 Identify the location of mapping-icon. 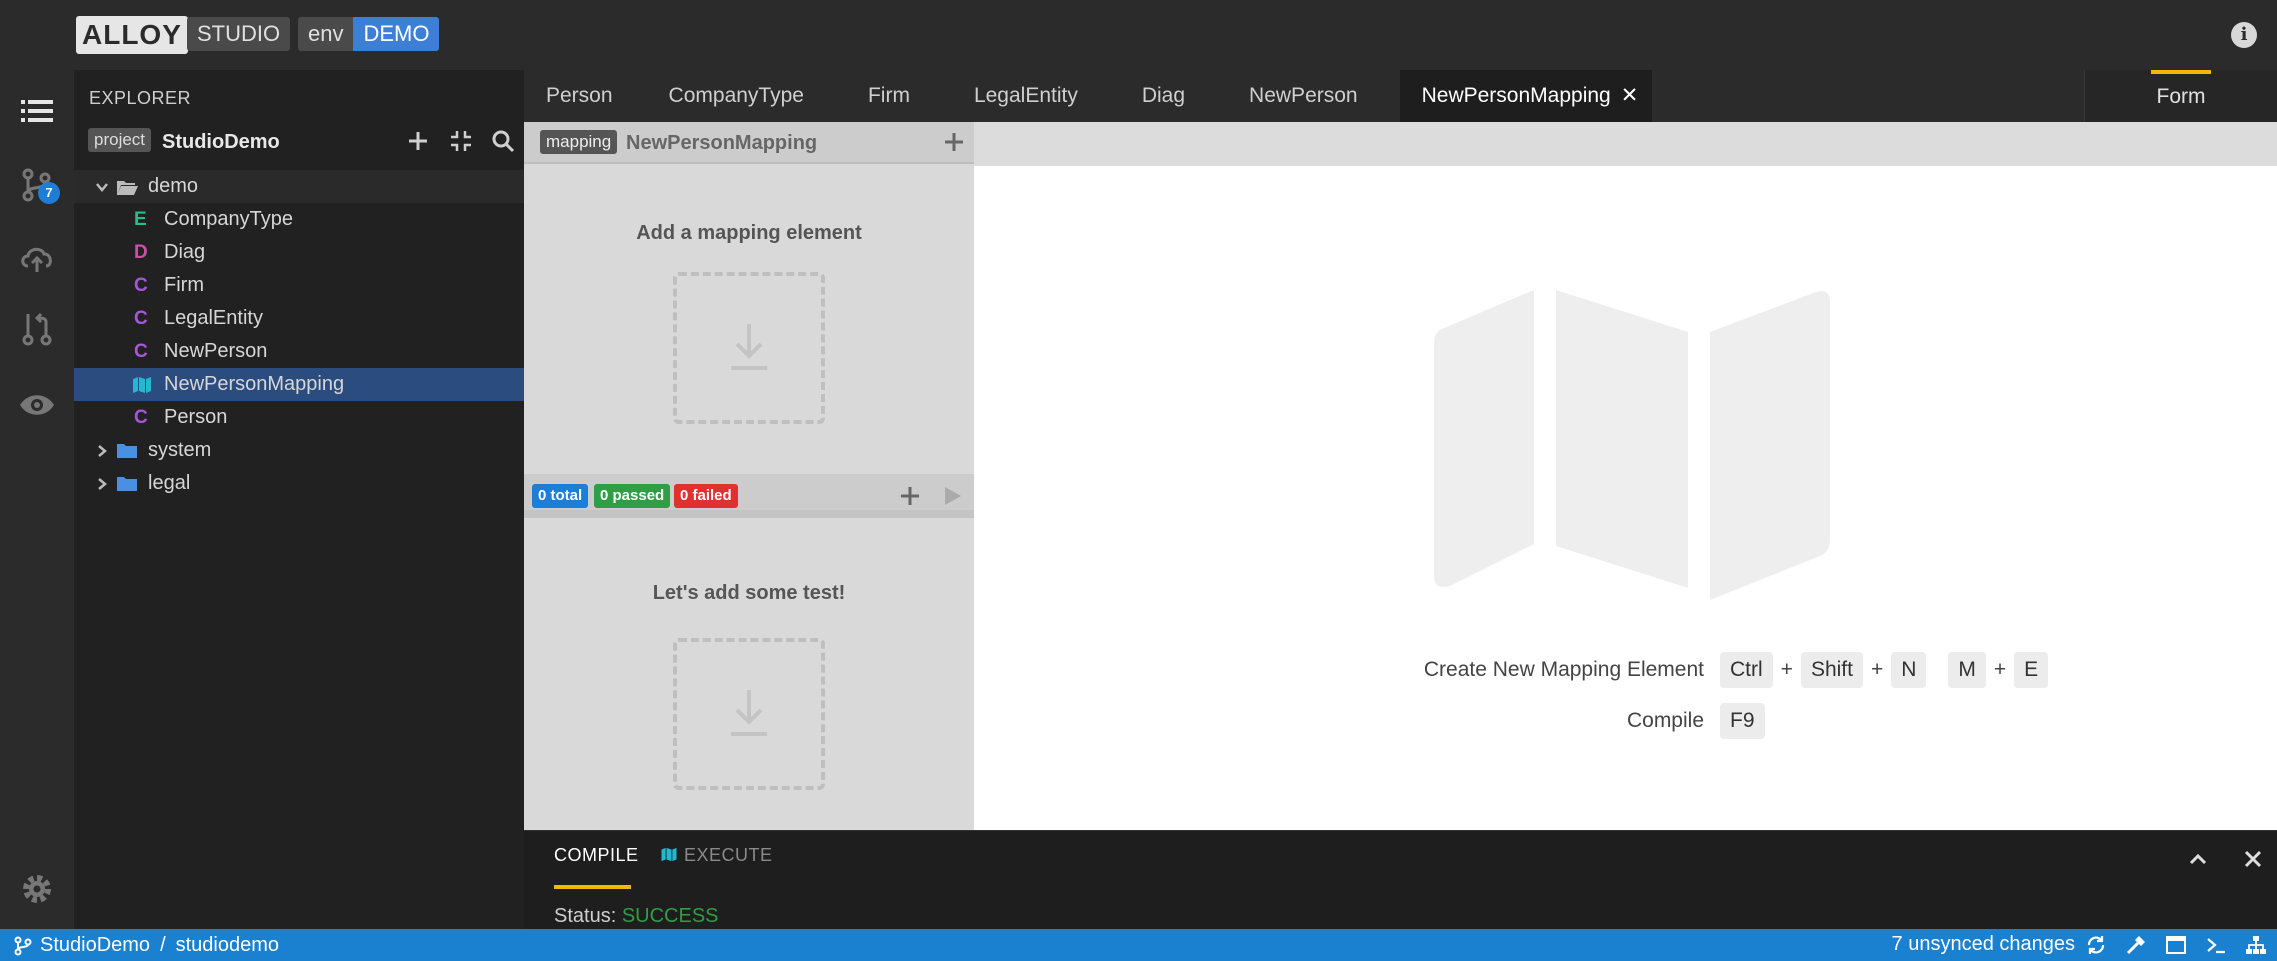
(669, 854).